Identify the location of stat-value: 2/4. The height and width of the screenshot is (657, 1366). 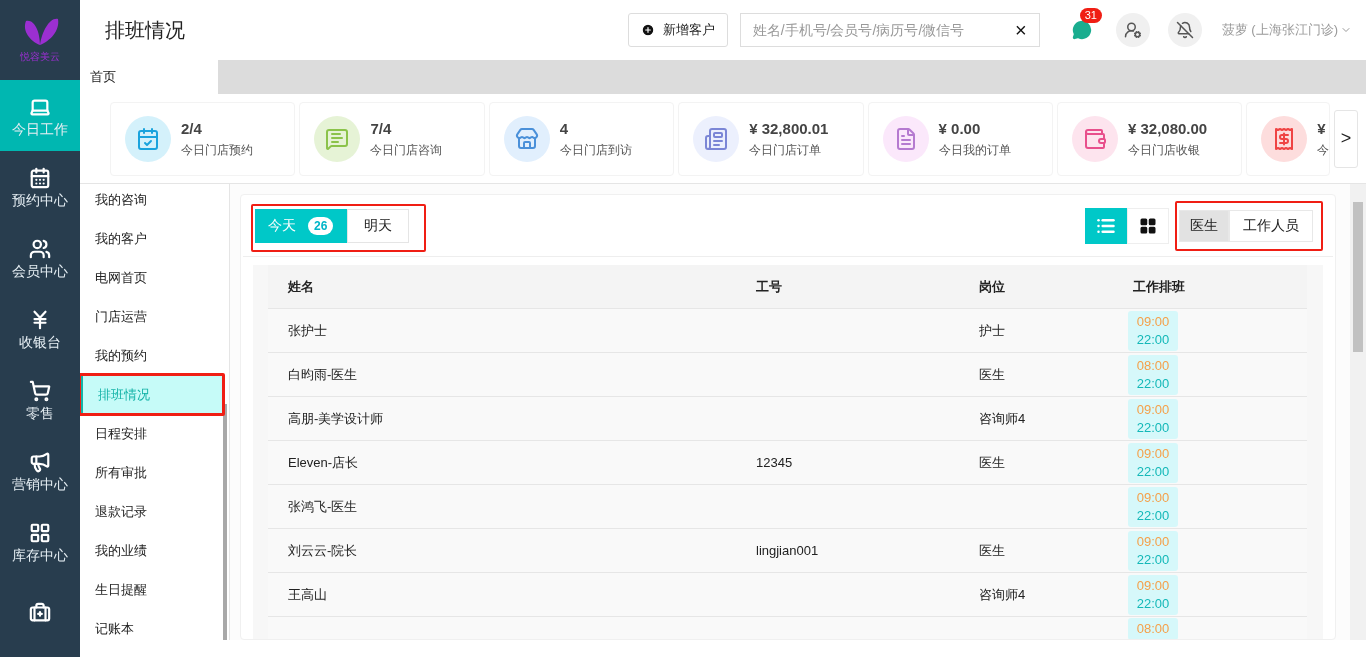
(192, 129).